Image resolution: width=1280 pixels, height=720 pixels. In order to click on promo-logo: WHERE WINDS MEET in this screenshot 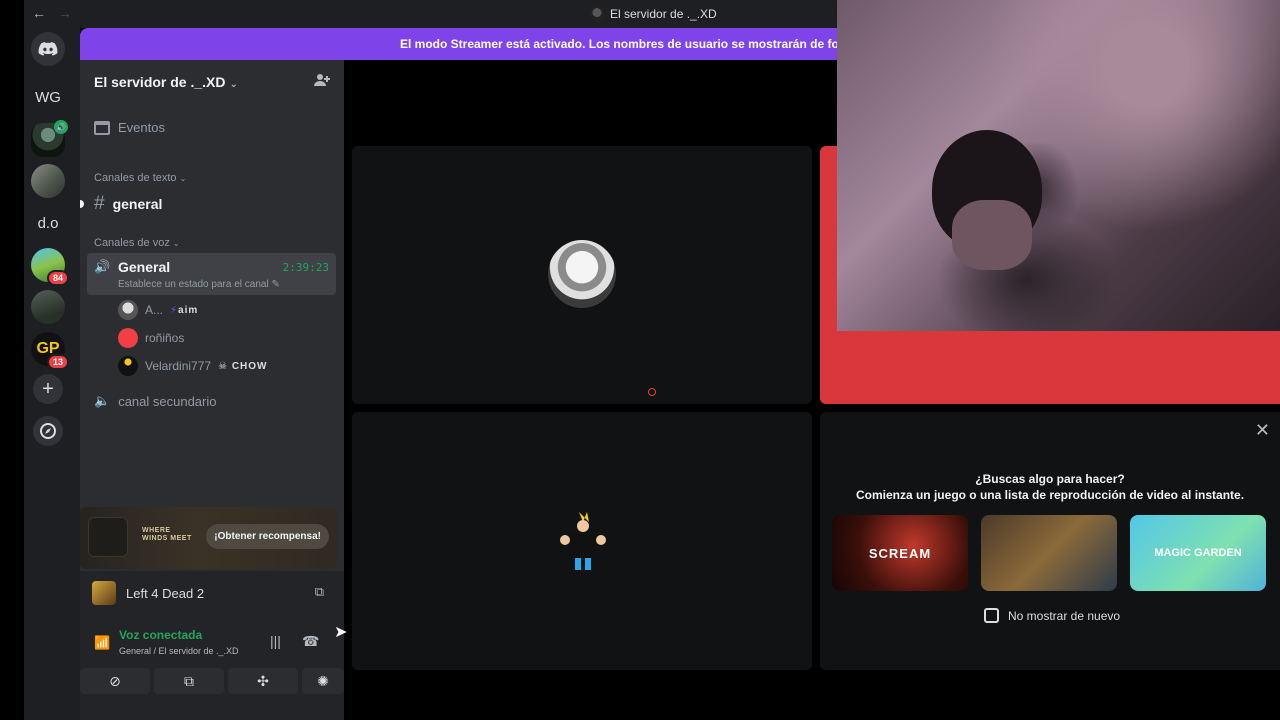, I will do `click(167, 535)`.